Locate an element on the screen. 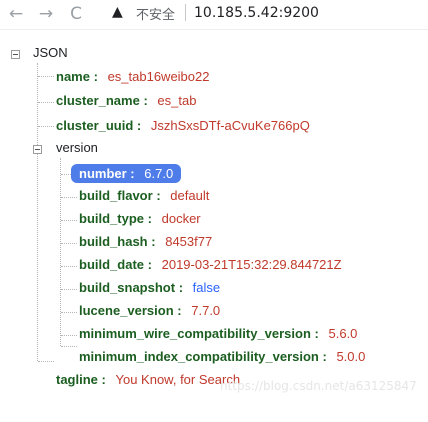 Image resolution: width=428 pixels, height=422 pixels. json-key: build_flavor is located at coordinates (116, 195).